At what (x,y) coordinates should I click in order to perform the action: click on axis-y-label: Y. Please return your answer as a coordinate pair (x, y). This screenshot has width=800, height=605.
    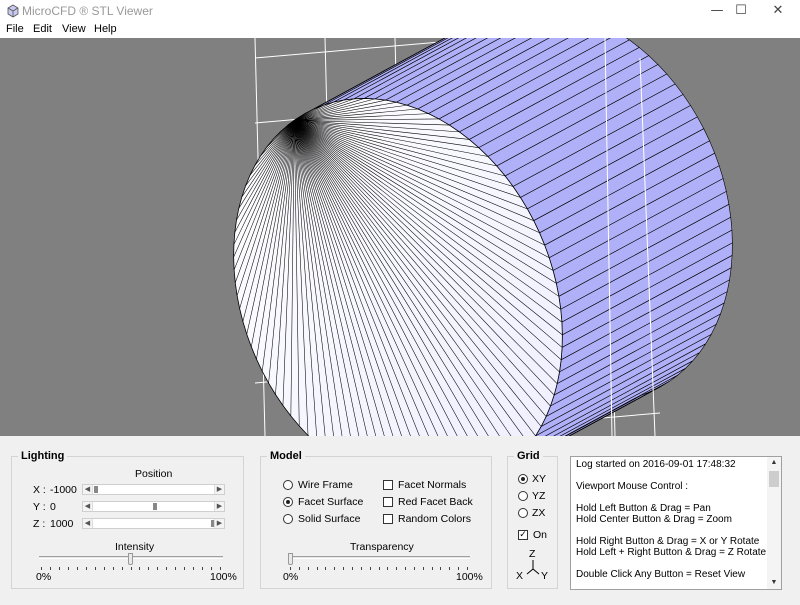
    Looking at the image, I should click on (545, 576).